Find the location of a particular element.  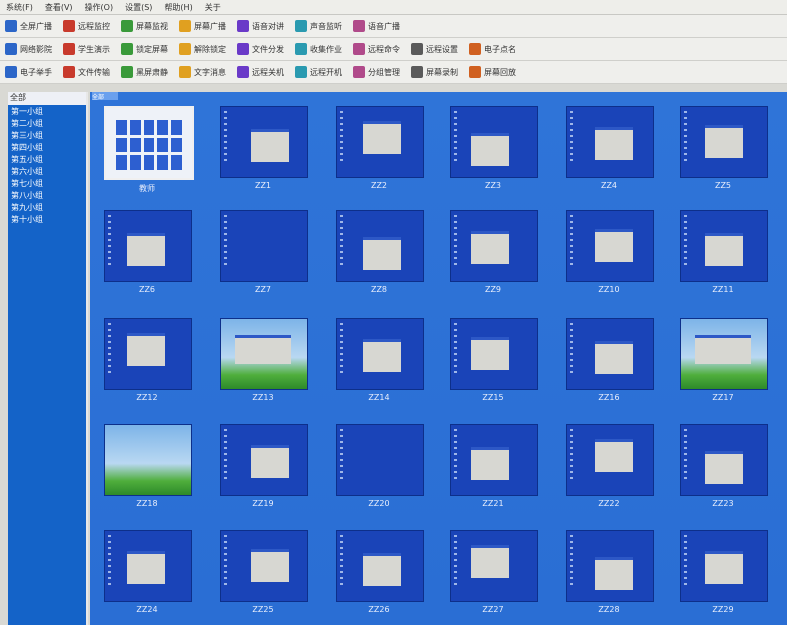

toolbar-button-label: 屏幕录制 is located at coordinates (442, 72).